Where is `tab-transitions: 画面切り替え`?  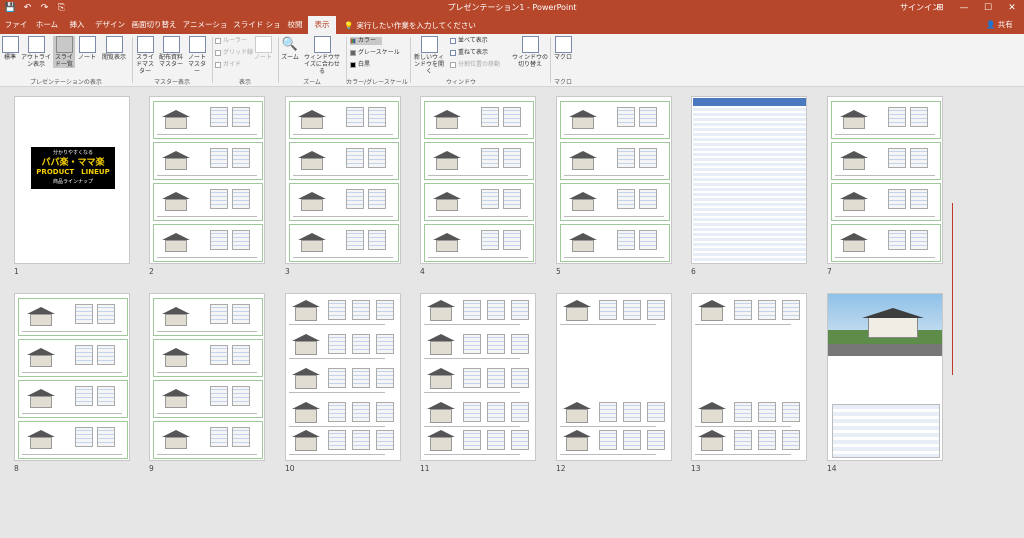 tab-transitions: 画面切り替え is located at coordinates (154, 25).